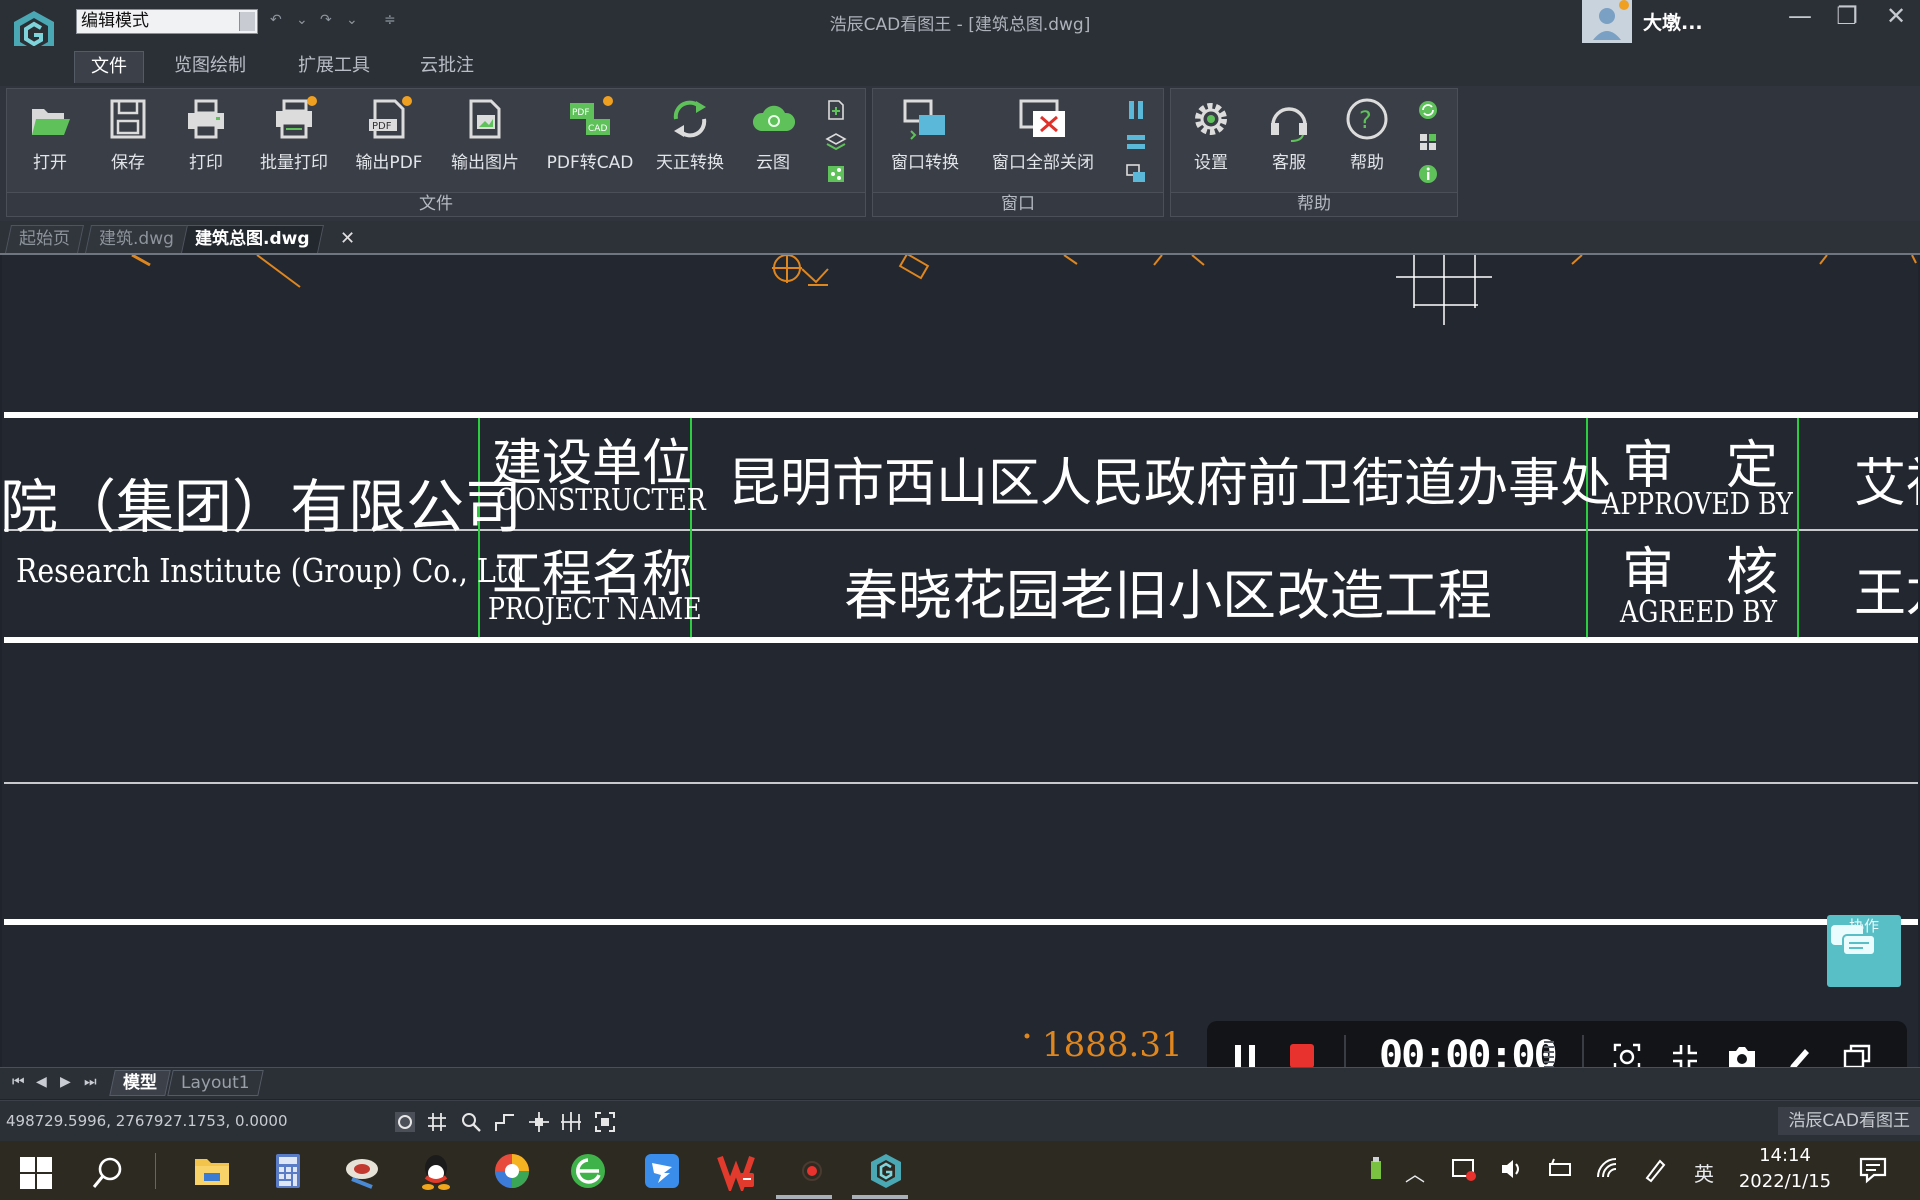  What do you see at coordinates (210, 67) in the screenshot?
I see `tab-view-draw: 览图绘制` at bounding box center [210, 67].